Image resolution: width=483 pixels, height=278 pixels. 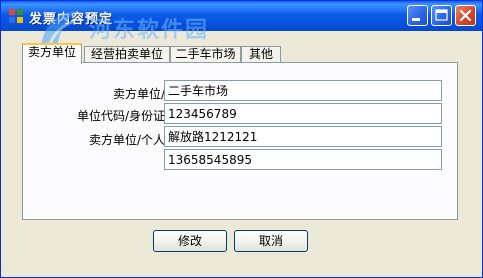 I want to click on tab-label: 二手车市场, so click(x=205, y=54).